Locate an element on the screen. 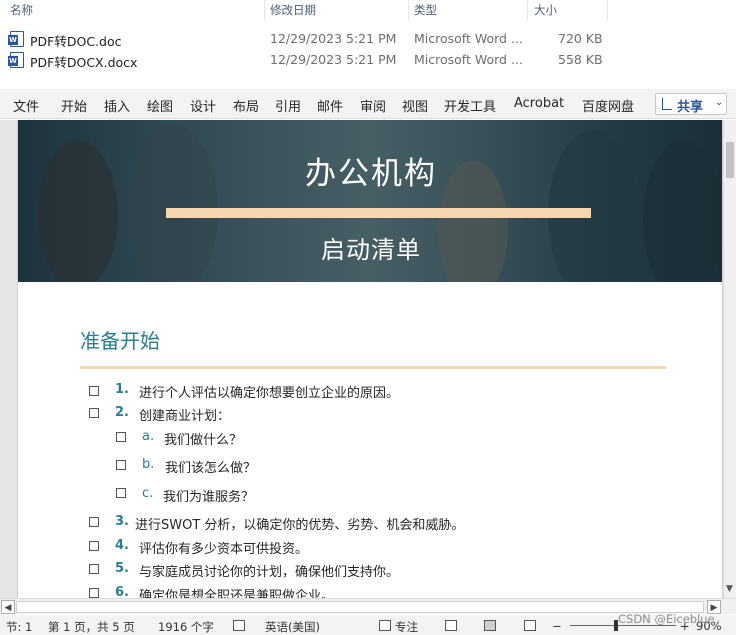 This screenshot has height=635, width=736. tab-view: 视图 is located at coordinates (415, 105).